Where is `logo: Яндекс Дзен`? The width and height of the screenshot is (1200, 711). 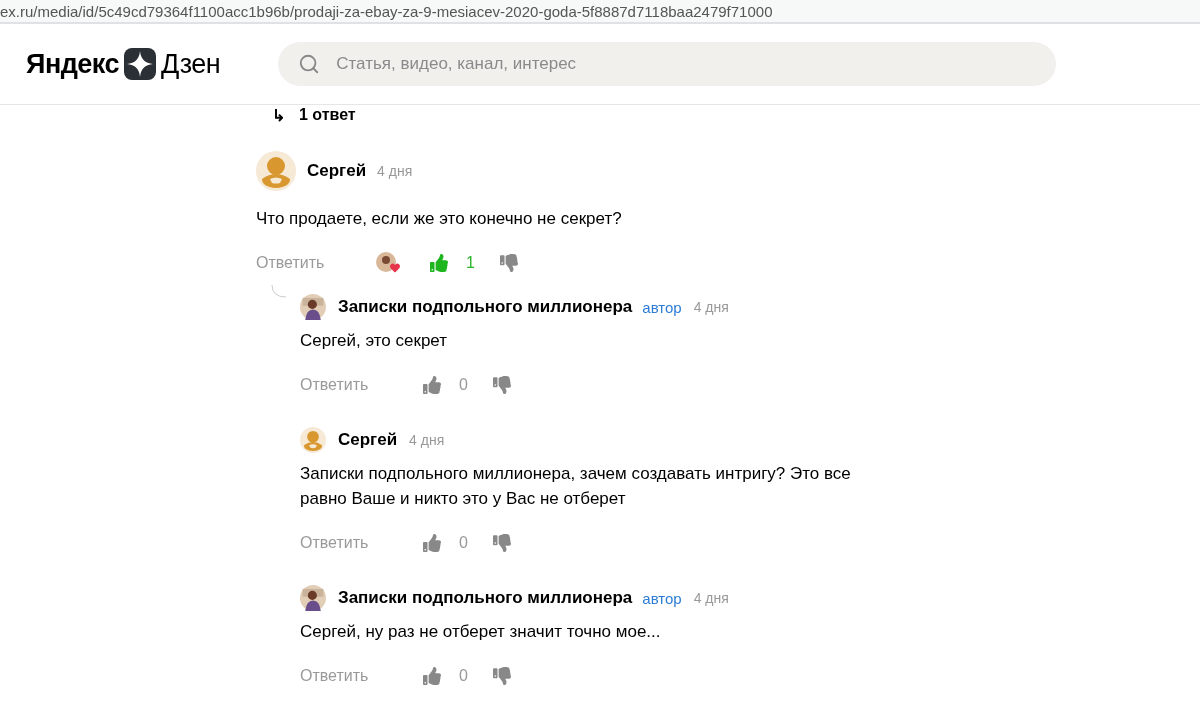 logo: Яндекс Дзен is located at coordinates (123, 64).